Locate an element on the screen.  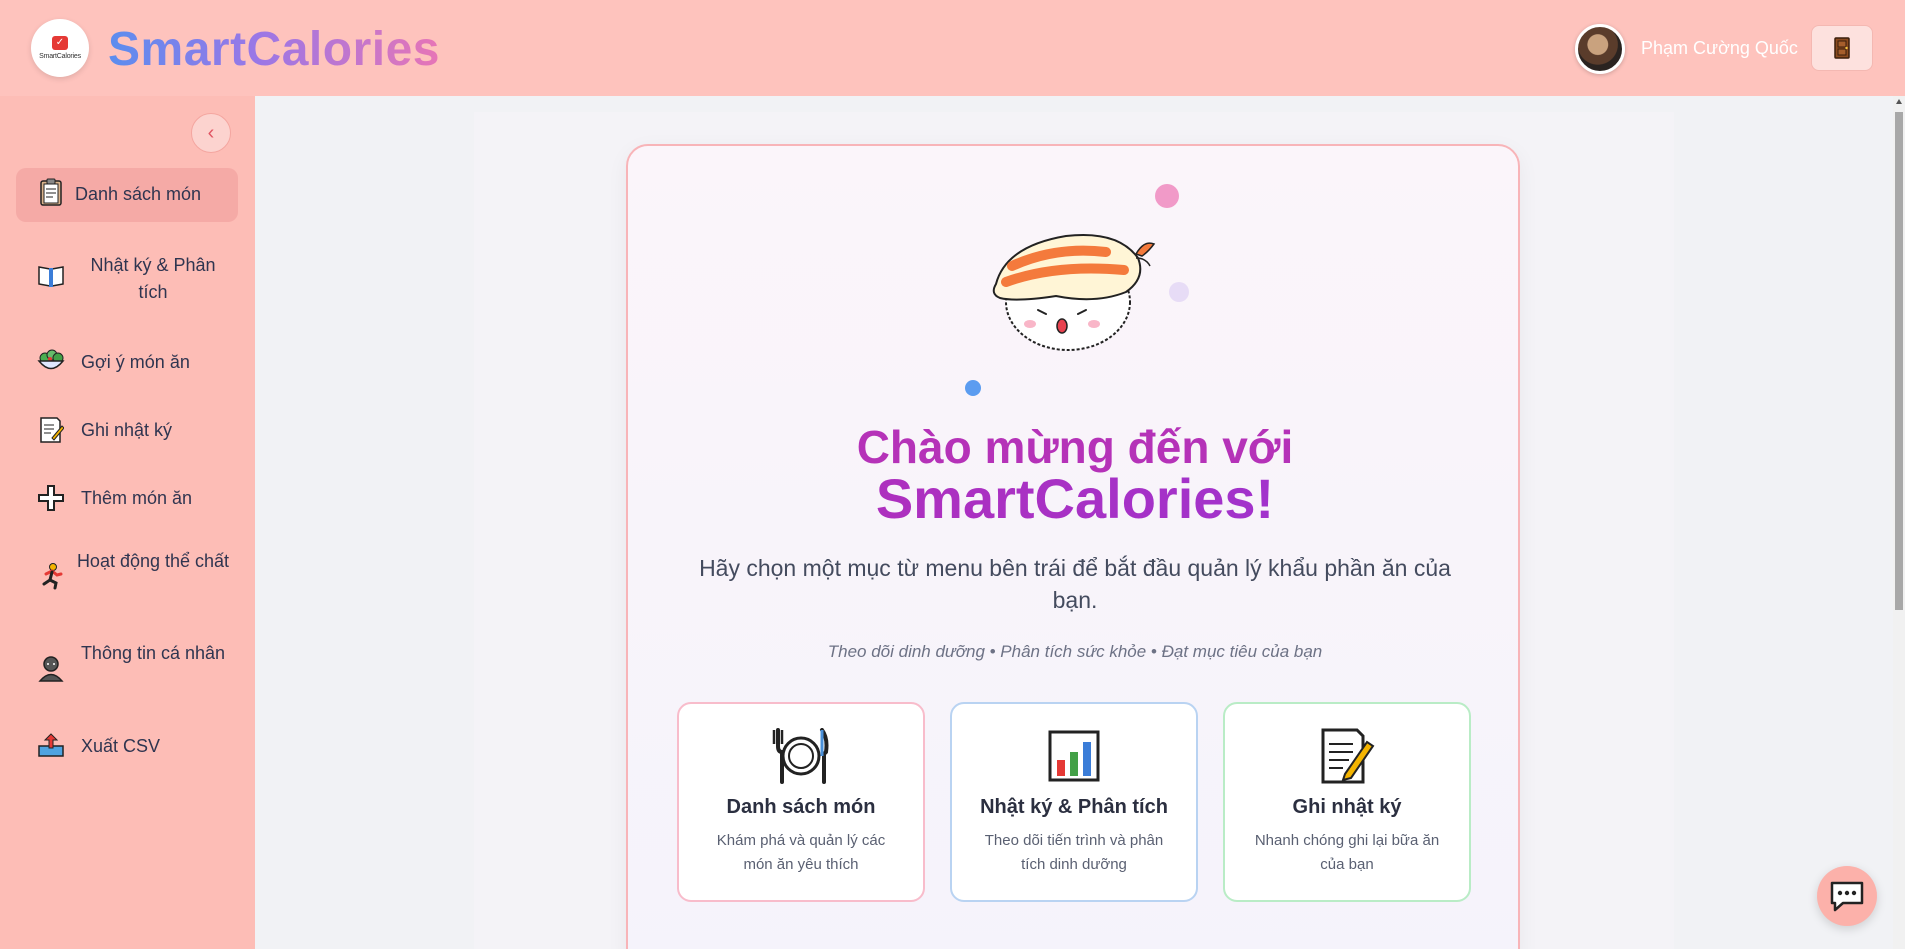
logo-check-icon: ✓ is located at coordinates (60, 43).